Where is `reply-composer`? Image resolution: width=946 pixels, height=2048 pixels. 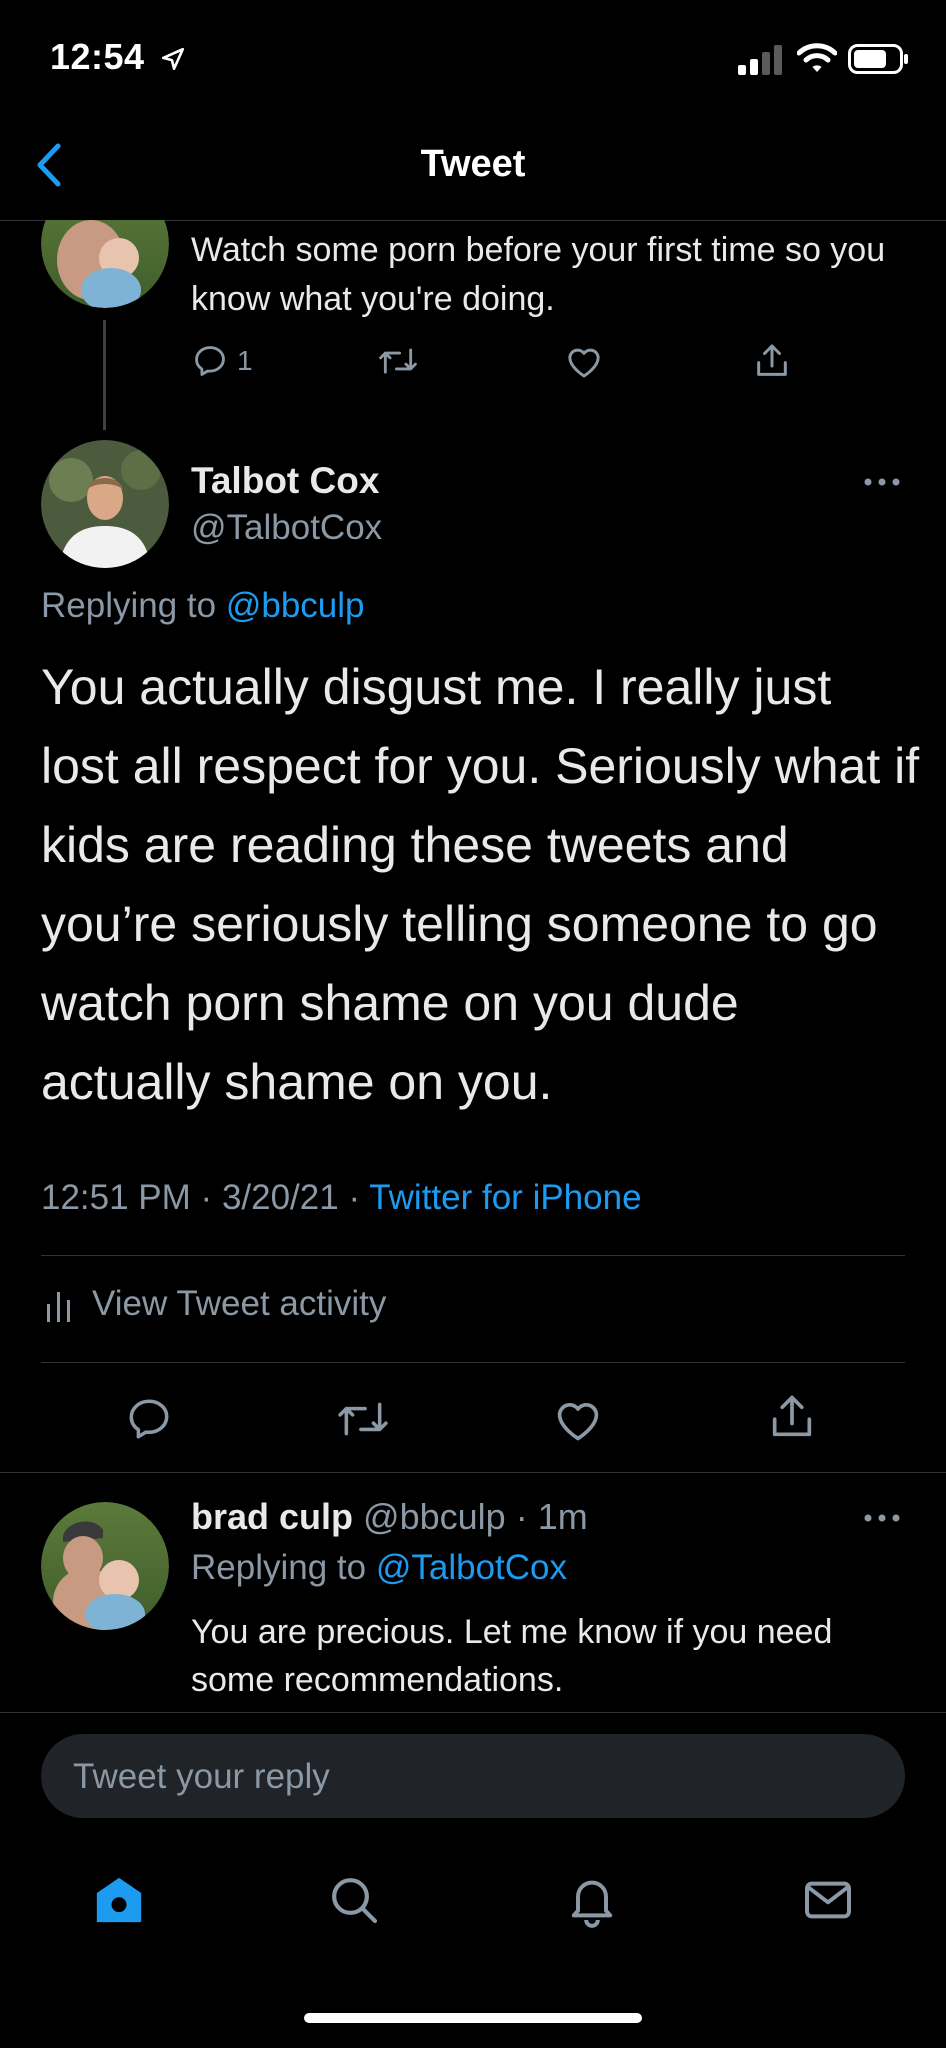
reply-composer is located at coordinates (473, 1777).